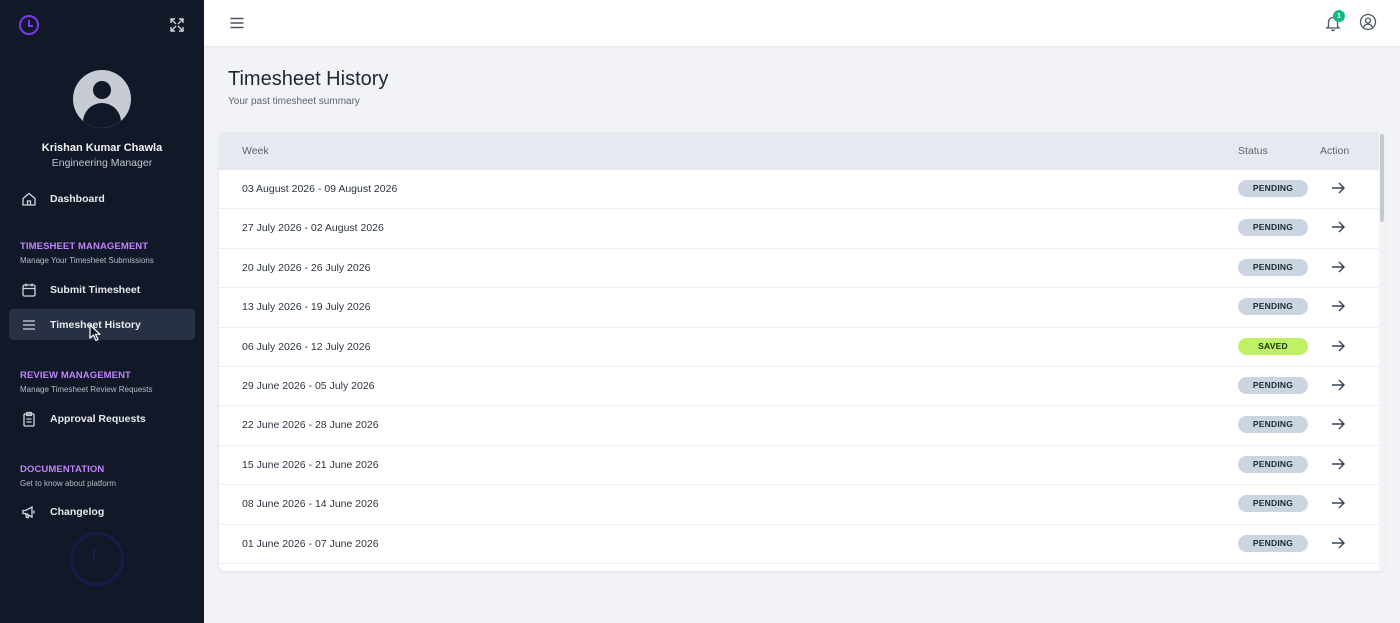 The image size is (1400, 623). Describe the element at coordinates (310, 504) in the screenshot. I see `week-range: 08 June 2026 - 14 June 2026` at that location.